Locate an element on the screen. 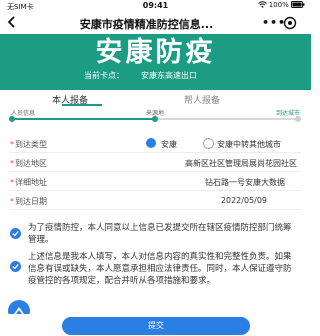 The image size is (320, 336). arrival-date-value: 2022/05/09 is located at coordinates (244, 200).